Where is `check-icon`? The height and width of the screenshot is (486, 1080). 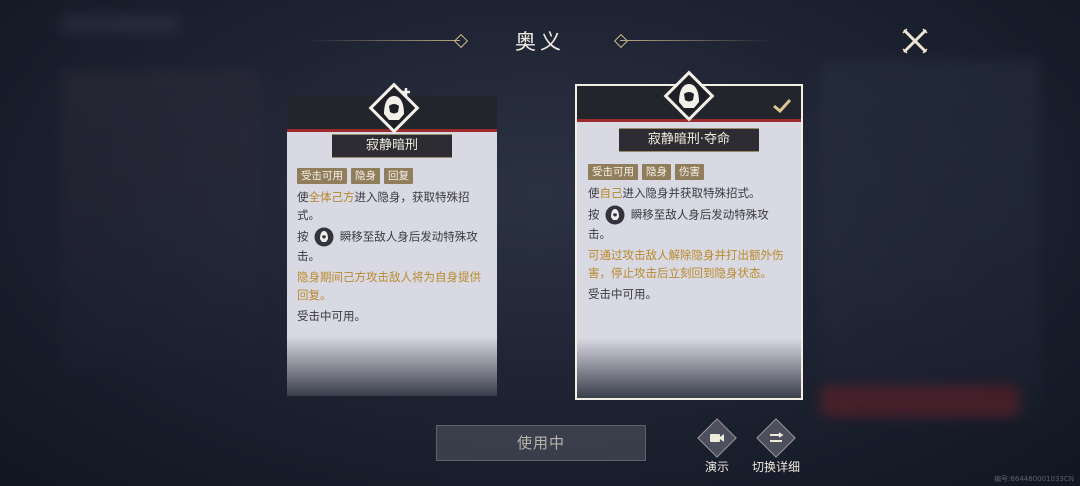
check-icon is located at coordinates (782, 106).